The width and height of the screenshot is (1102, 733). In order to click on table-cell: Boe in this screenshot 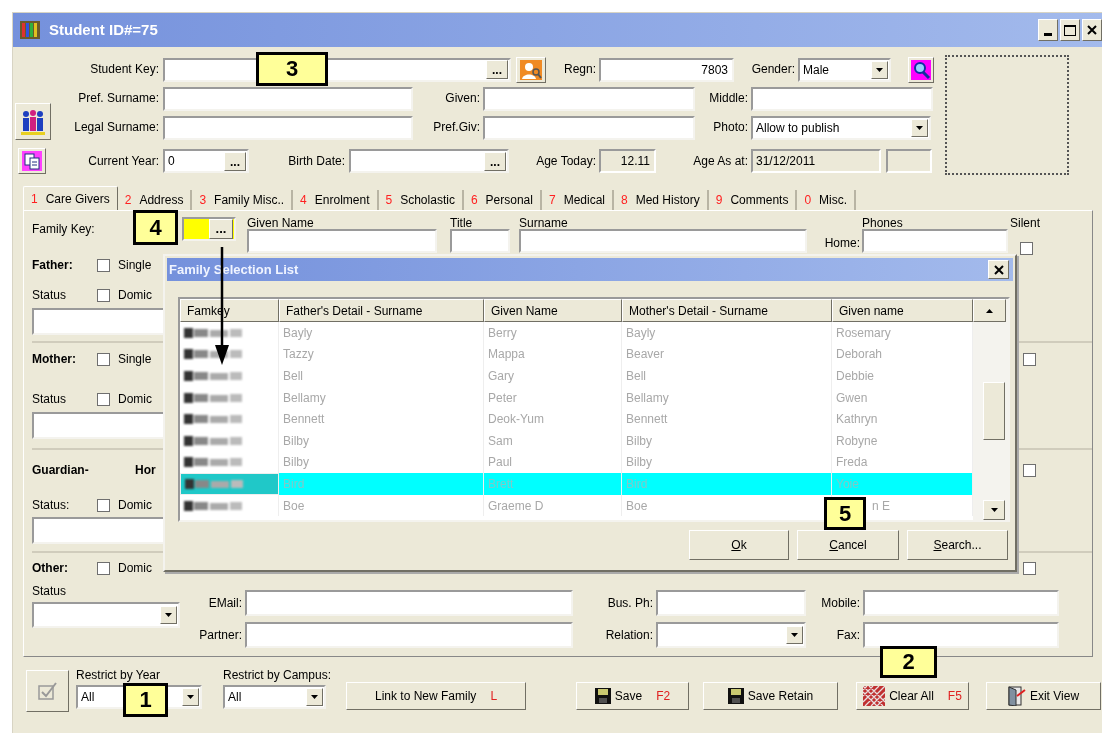, I will do `click(381, 505)`.